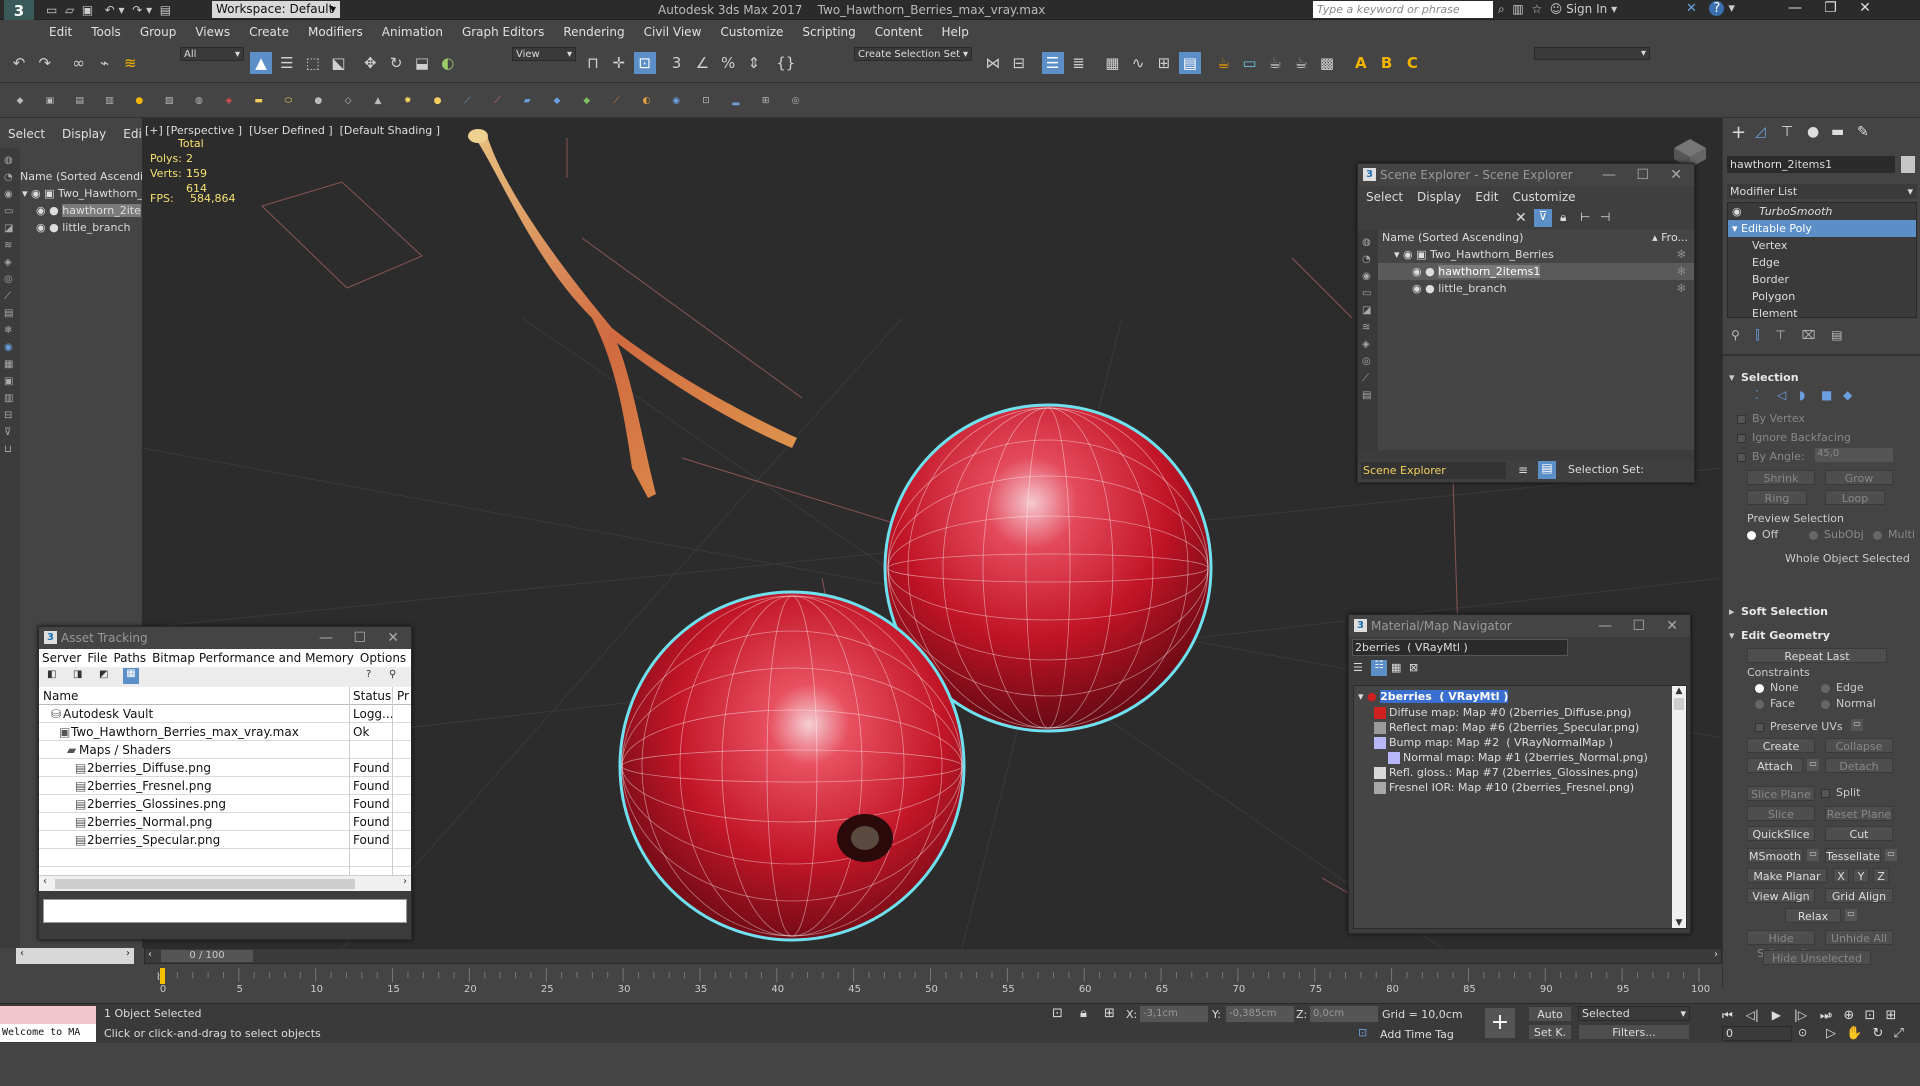  I want to click on key-mode-dropdown: Selected ▾, so click(1634, 1013).